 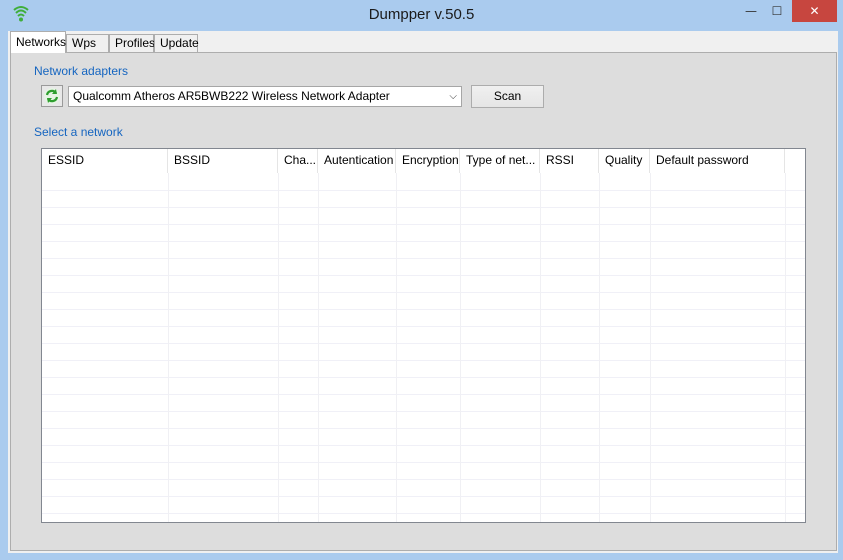 I want to click on column-filler, so click(x=795, y=161).